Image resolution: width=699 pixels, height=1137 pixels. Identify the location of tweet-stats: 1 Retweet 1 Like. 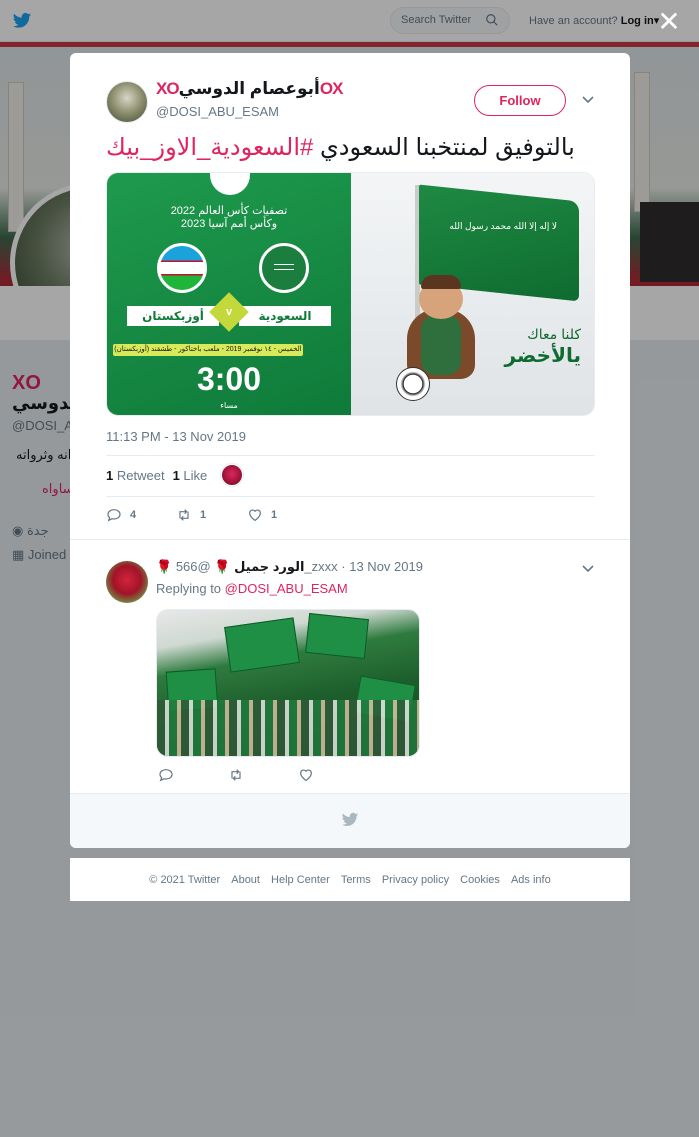
(157, 475).